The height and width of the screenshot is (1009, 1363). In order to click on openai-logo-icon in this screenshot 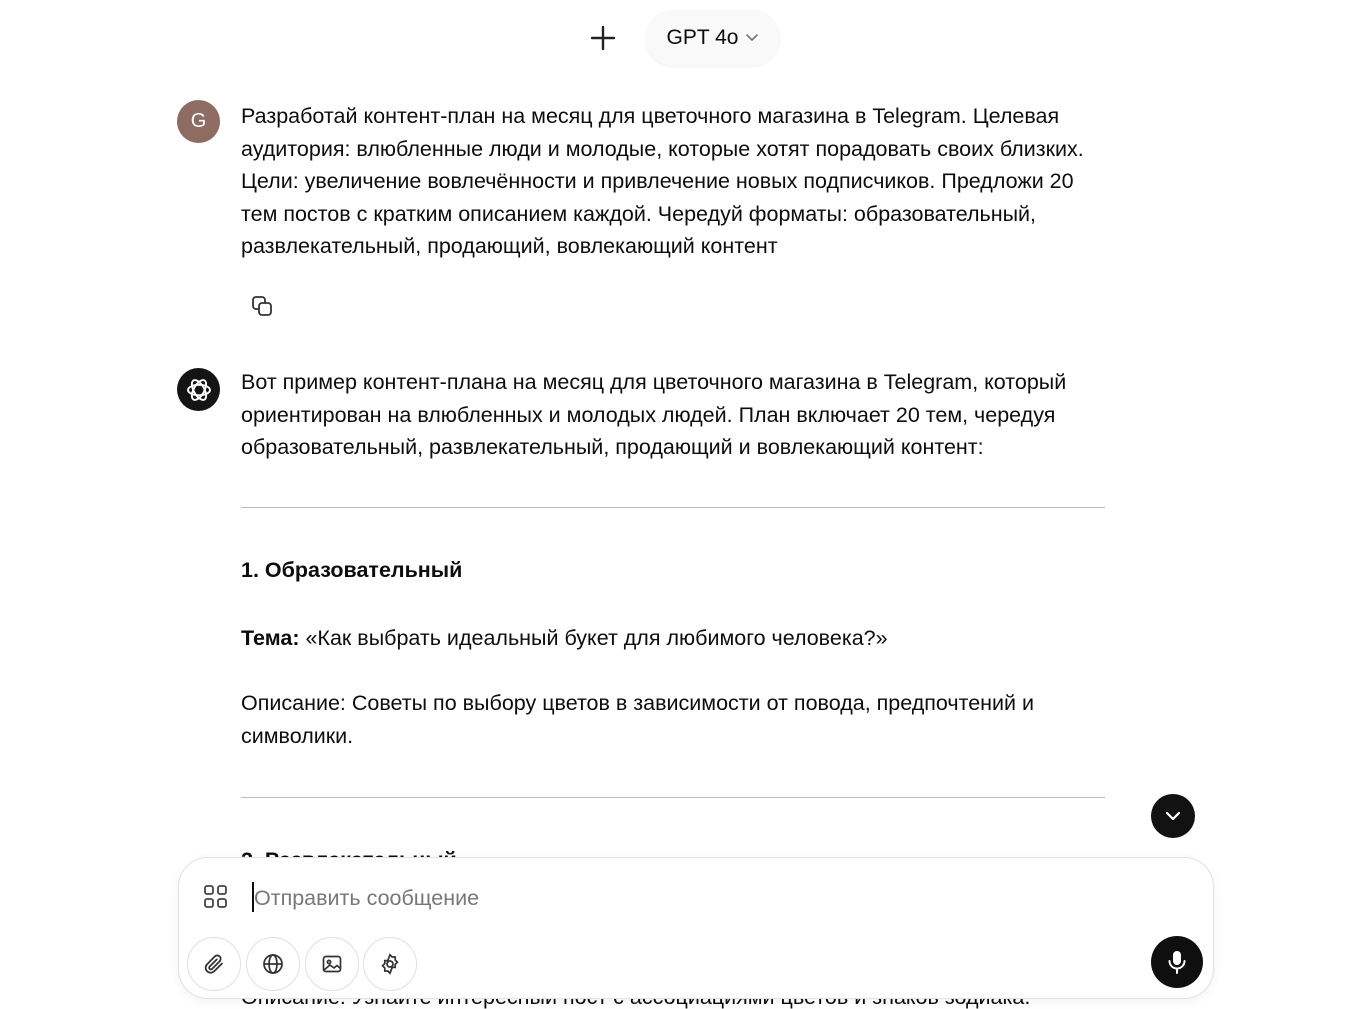, I will do `click(198, 389)`.